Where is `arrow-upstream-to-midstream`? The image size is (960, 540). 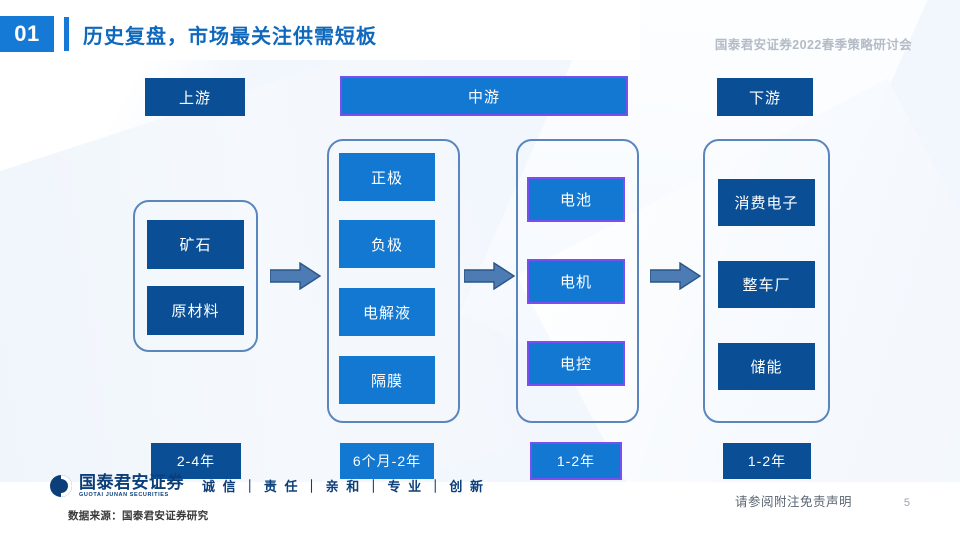
arrow-upstream-to-midstream is located at coordinates (296, 276).